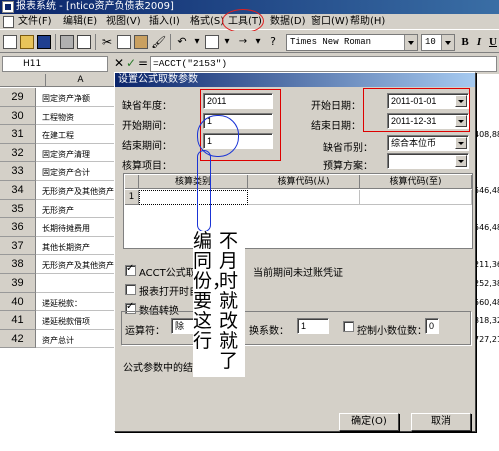  I want to click on grid-cell-code-to, so click(416, 197).